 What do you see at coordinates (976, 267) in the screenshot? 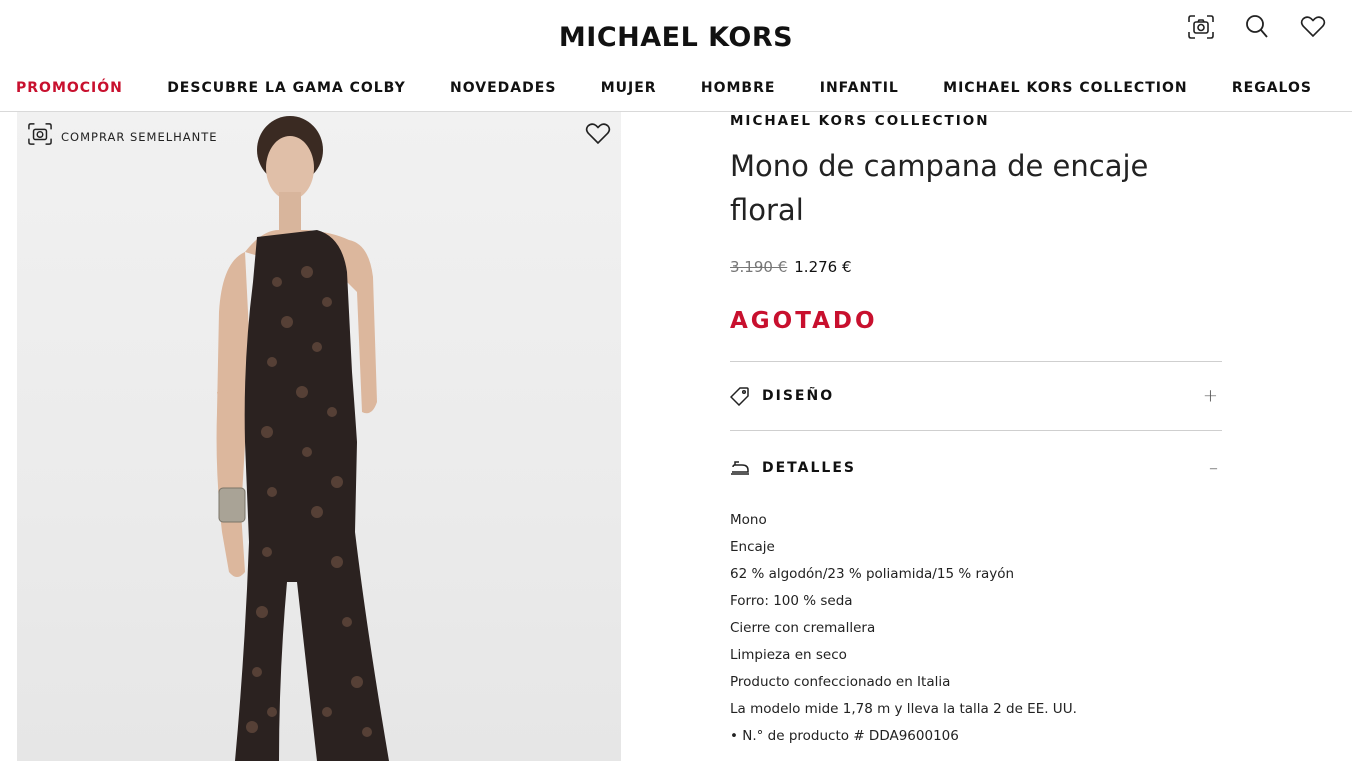
I see `price-row: 3.190 € 1.276 €` at bounding box center [976, 267].